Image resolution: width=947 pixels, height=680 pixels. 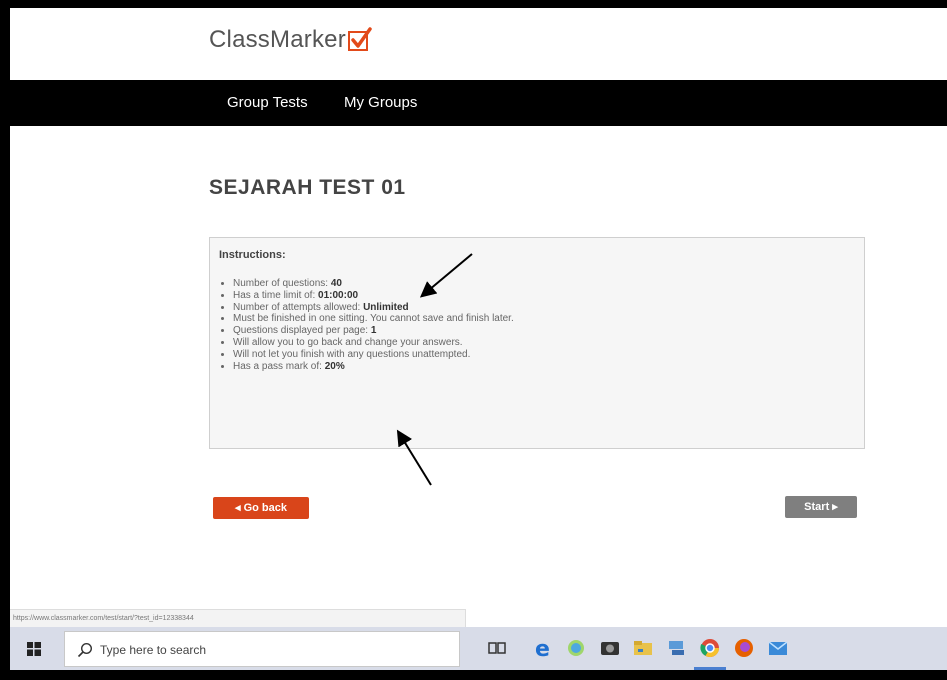 What do you see at coordinates (478, 648) in the screenshot?
I see `windows-taskbar: Type here to search e` at bounding box center [478, 648].